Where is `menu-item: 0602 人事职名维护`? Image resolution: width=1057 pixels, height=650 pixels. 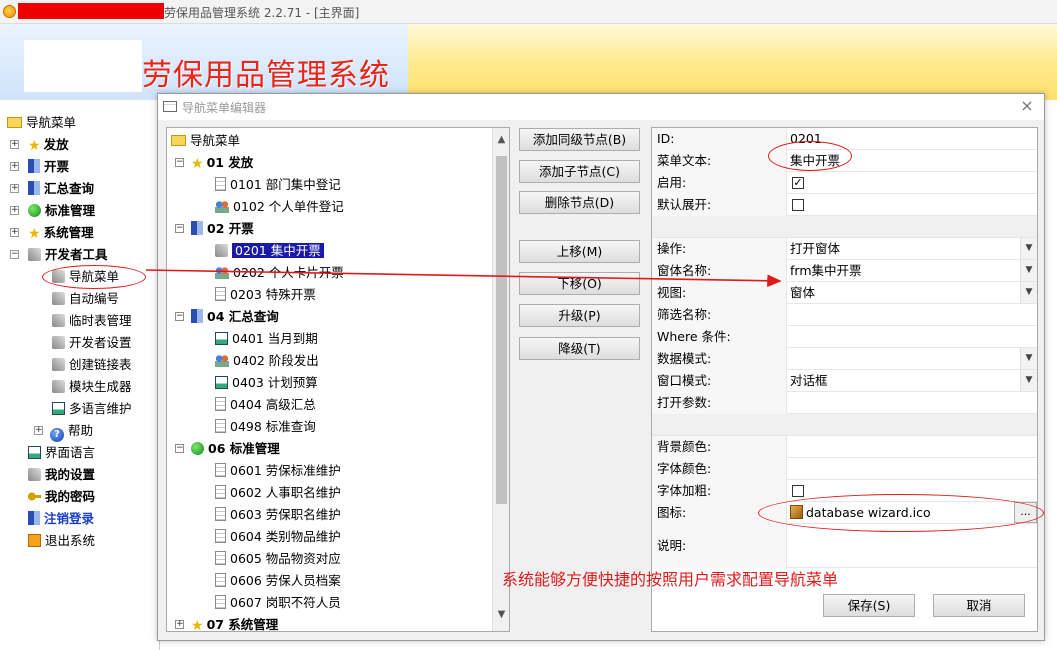 menu-item: 0602 人事职名维护 is located at coordinates (278, 493).